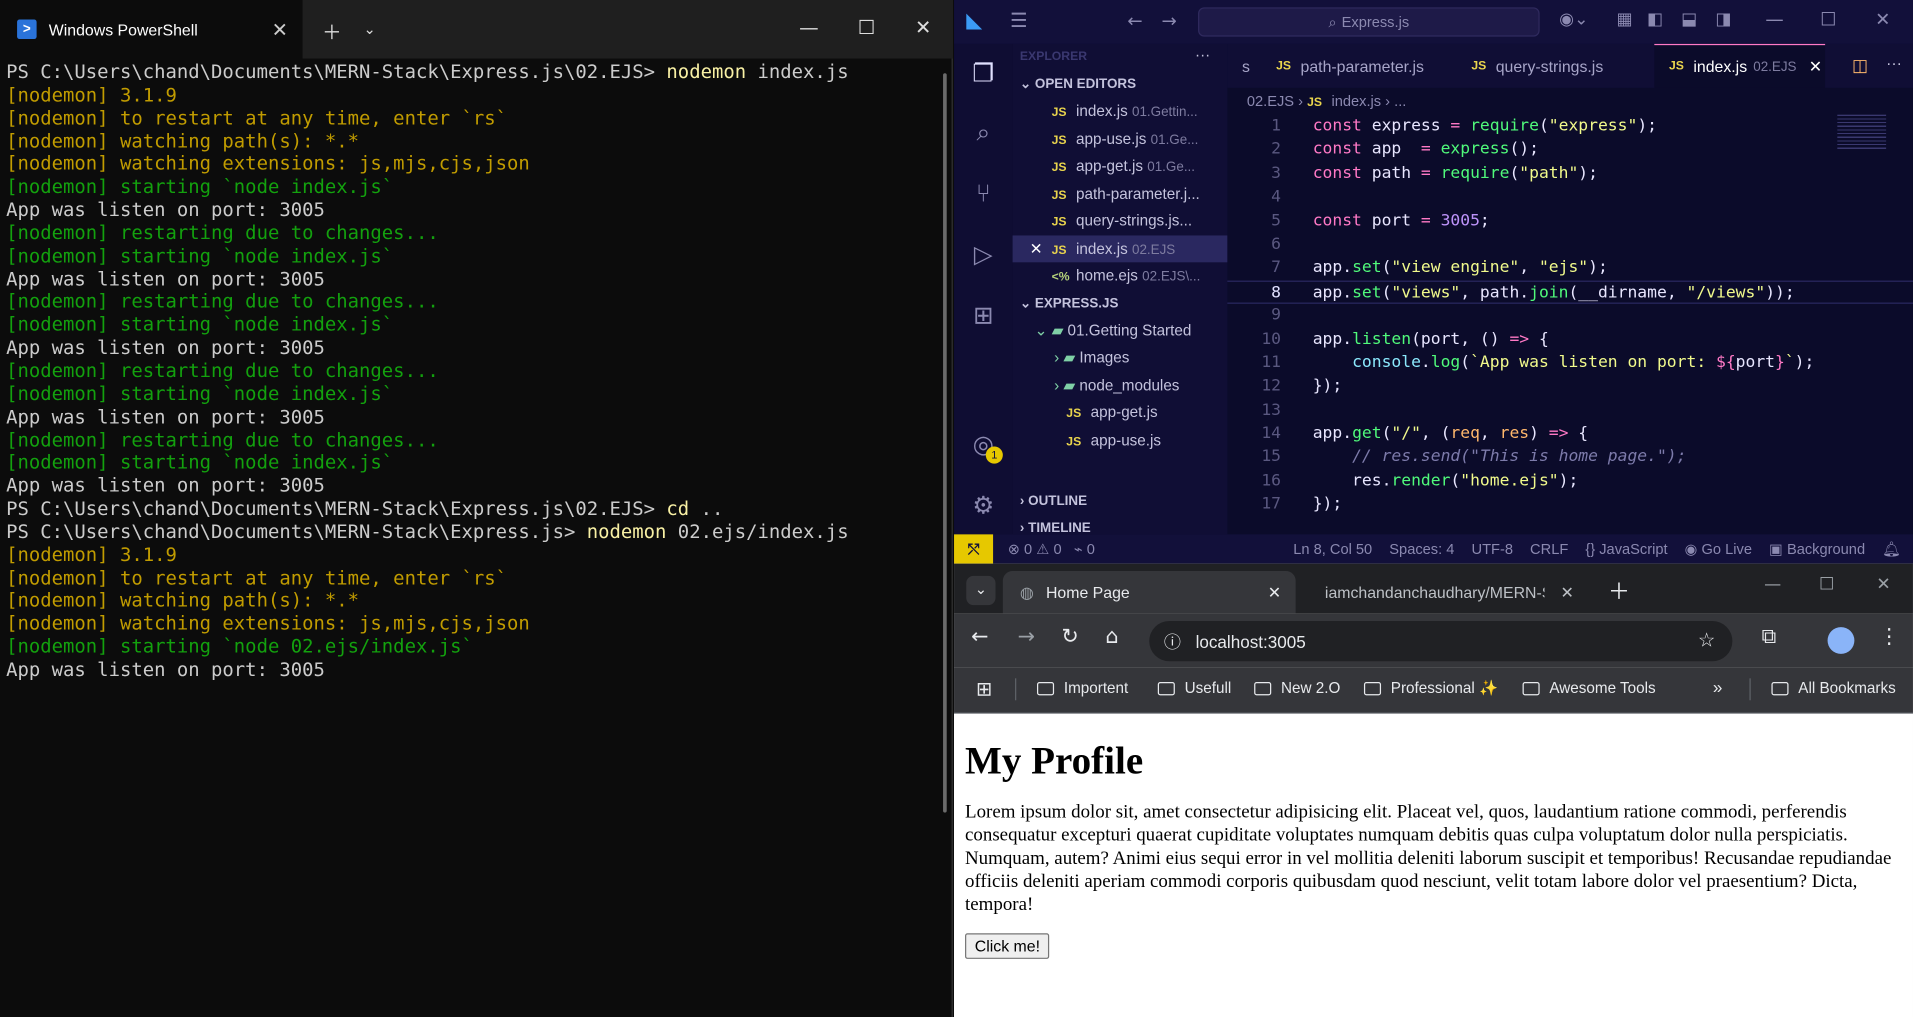  Describe the element at coordinates (1706, 640) in the screenshot. I see `bookmark-star-icon: ☆` at that location.